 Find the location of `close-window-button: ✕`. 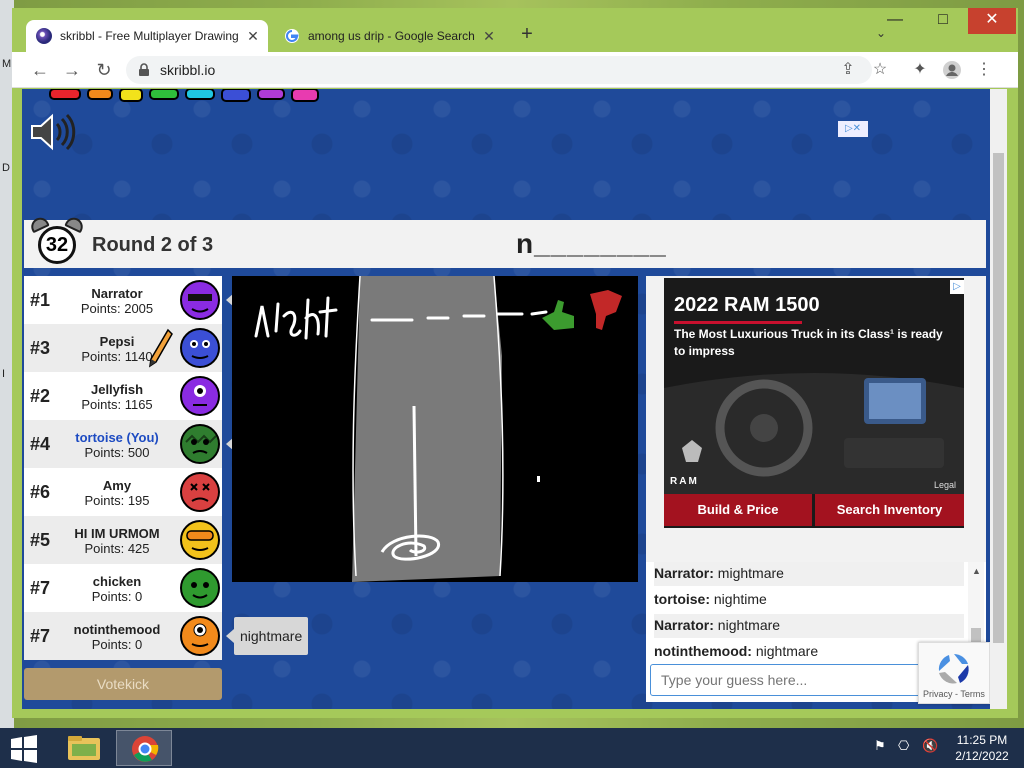

close-window-button: ✕ is located at coordinates (992, 21).